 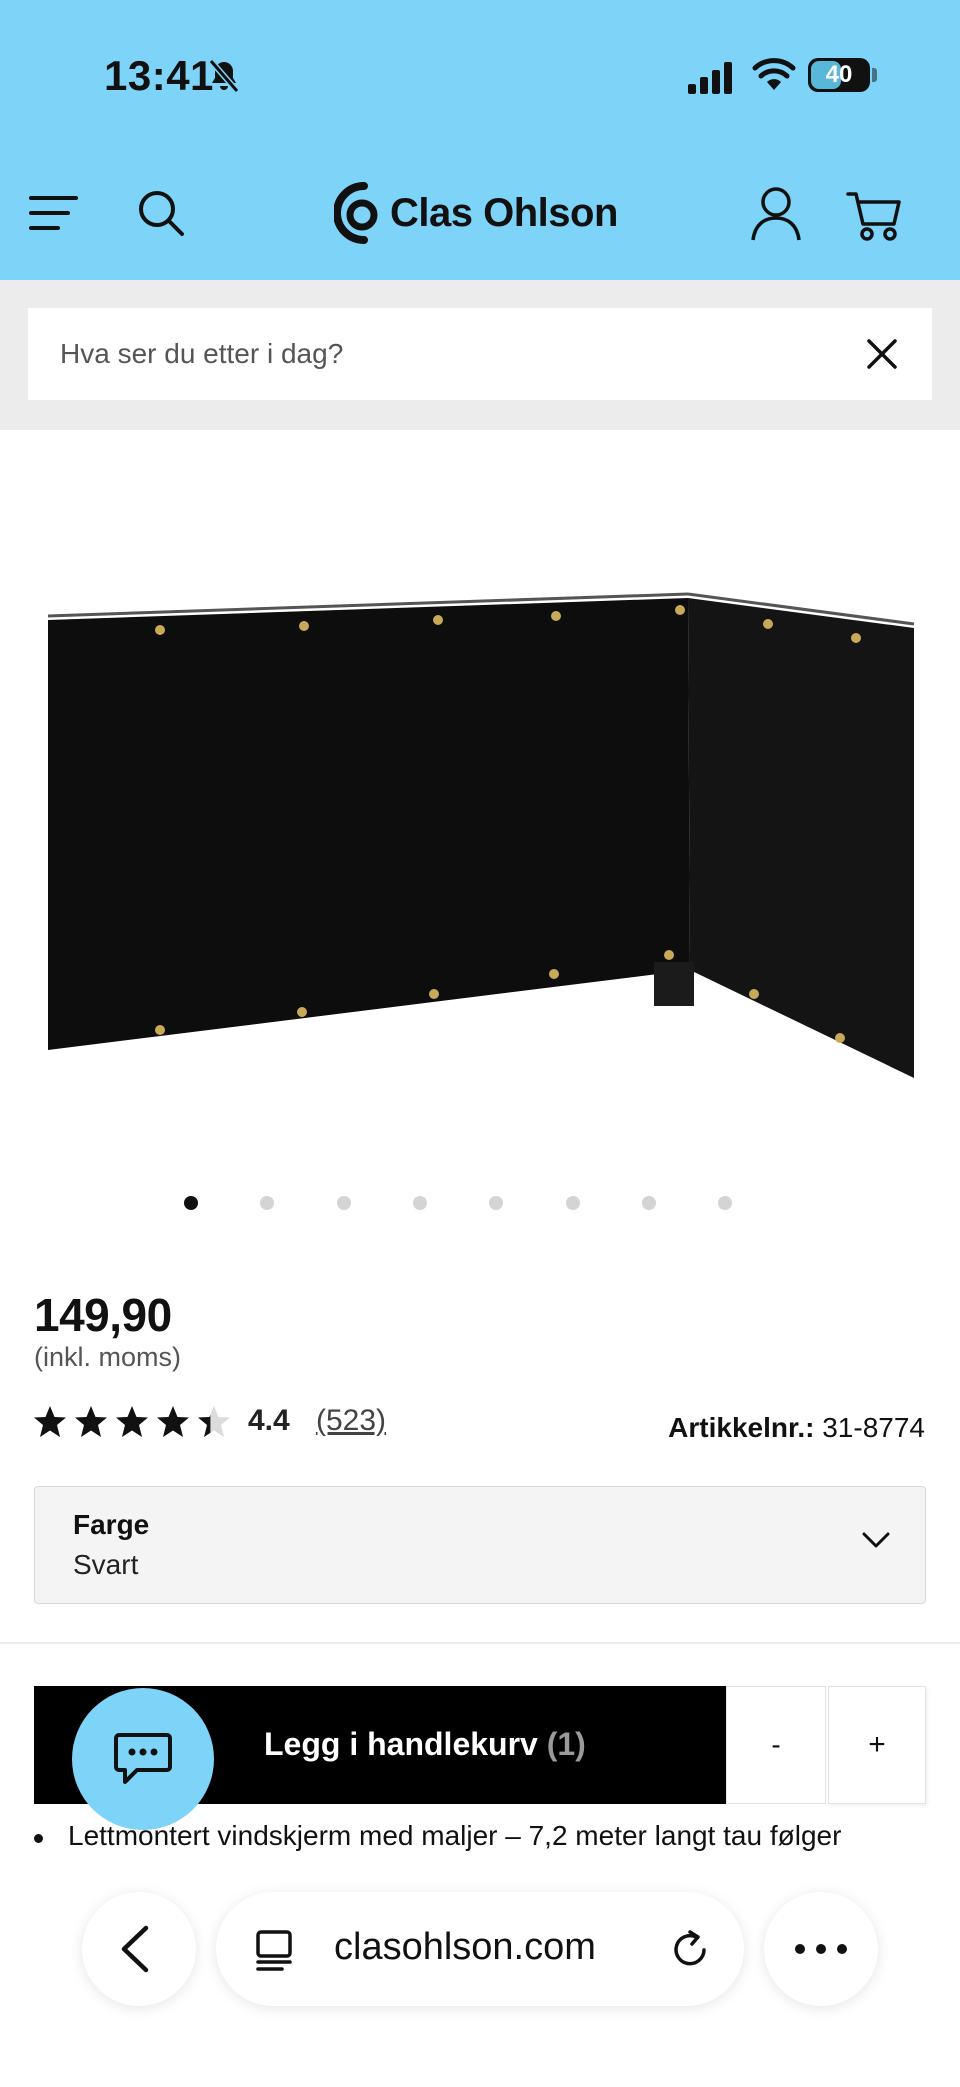 What do you see at coordinates (274, 1952) in the screenshot?
I see `reader-icon` at bounding box center [274, 1952].